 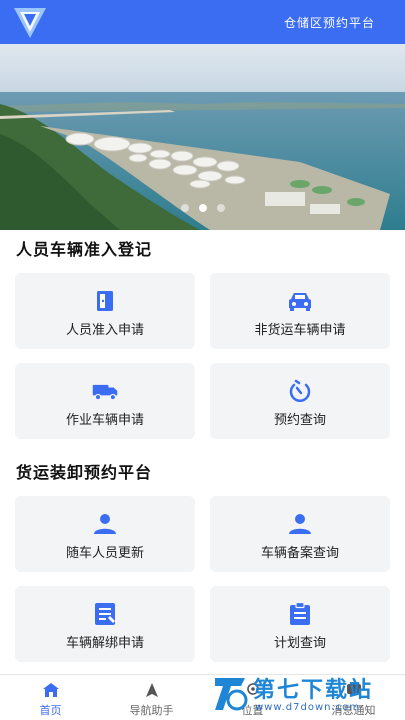 I want to click on app-header: 仓储区预约平台, so click(x=202, y=22).